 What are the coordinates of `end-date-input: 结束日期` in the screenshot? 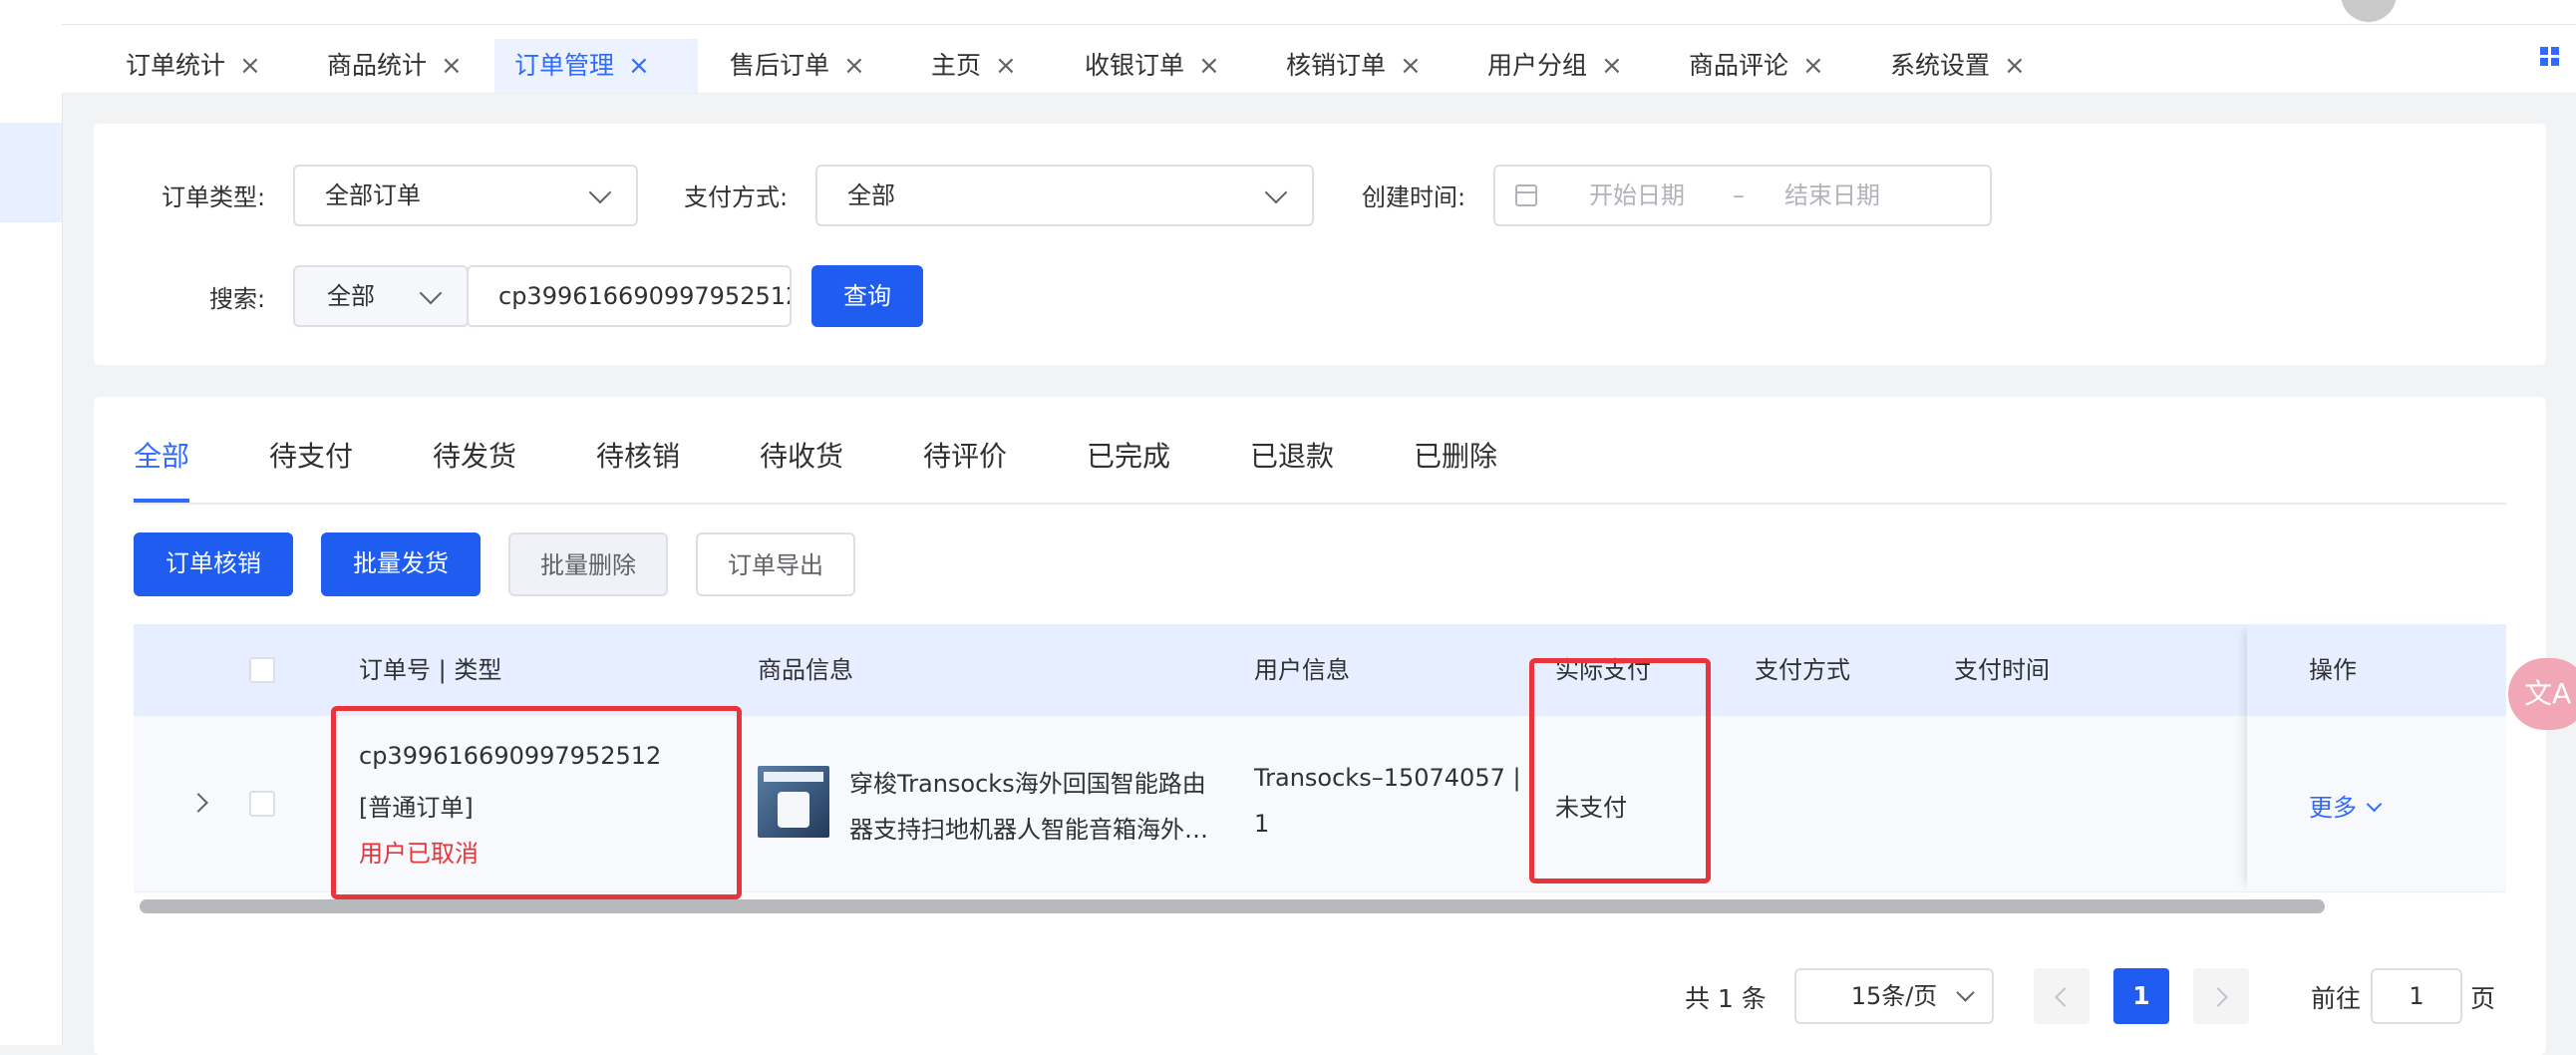 It's located at (1832, 195).